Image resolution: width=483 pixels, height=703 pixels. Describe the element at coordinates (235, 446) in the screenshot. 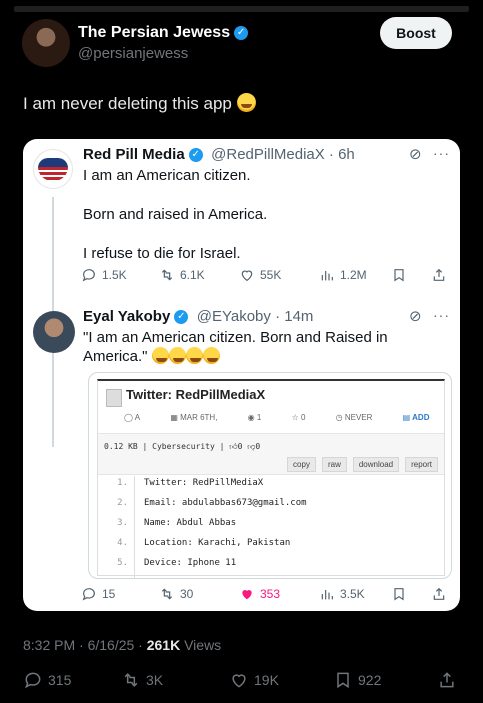

I see `thumbs-up-icon: 👍︎0` at that location.